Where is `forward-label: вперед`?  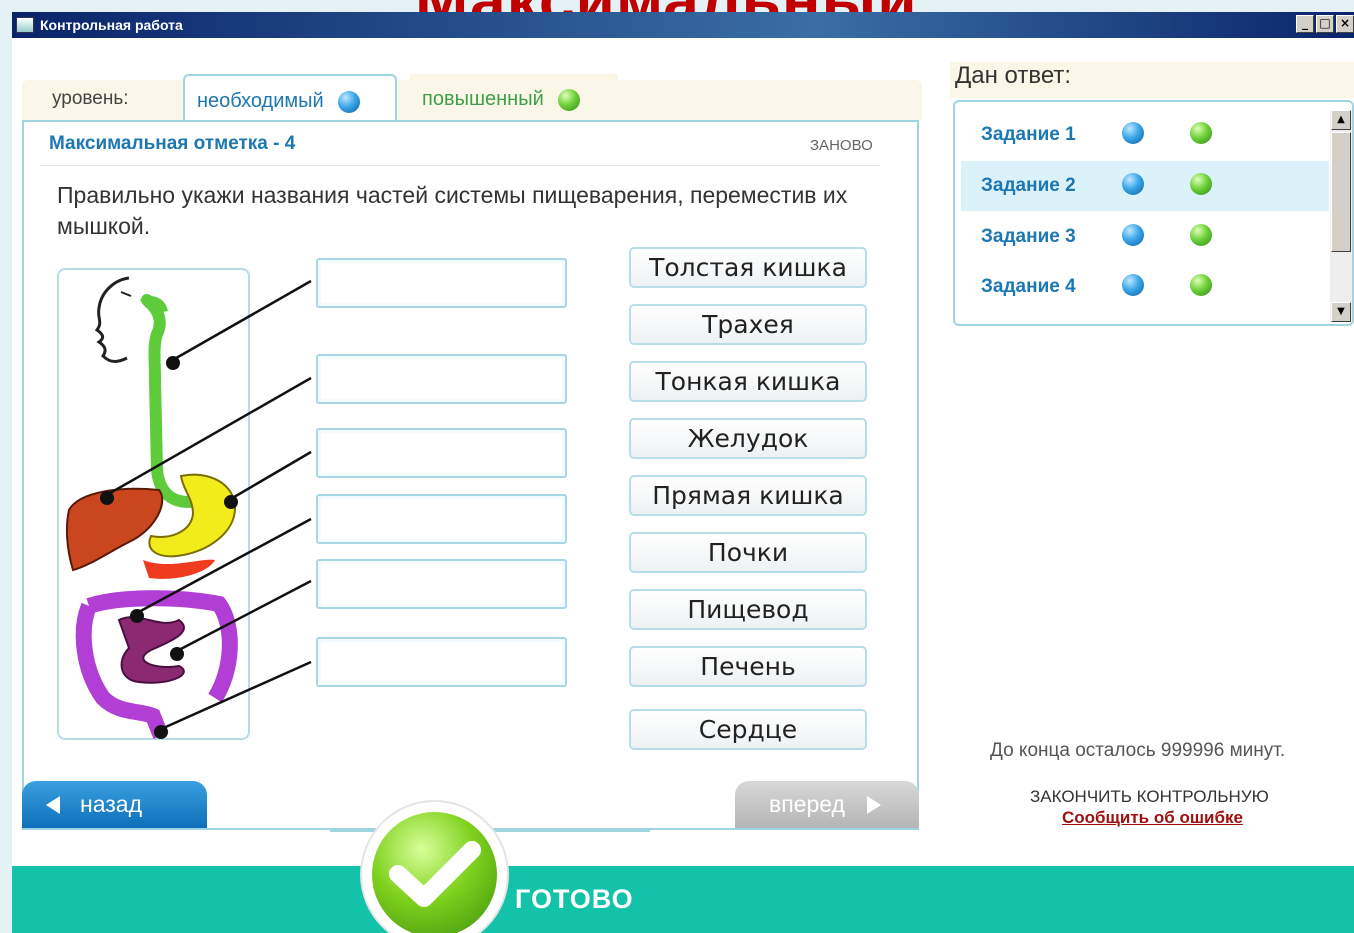
forward-label: вперед is located at coordinates (807, 804).